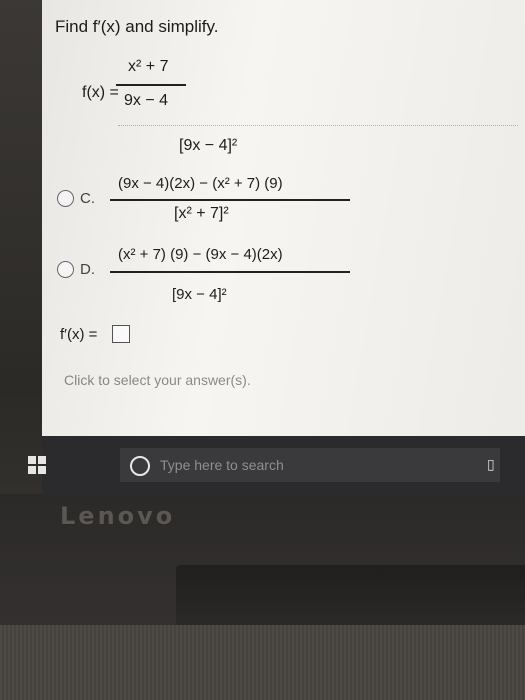 The image size is (525, 700). Describe the element at coordinates (65, 269) in the screenshot. I see `option-d-radio` at that location.